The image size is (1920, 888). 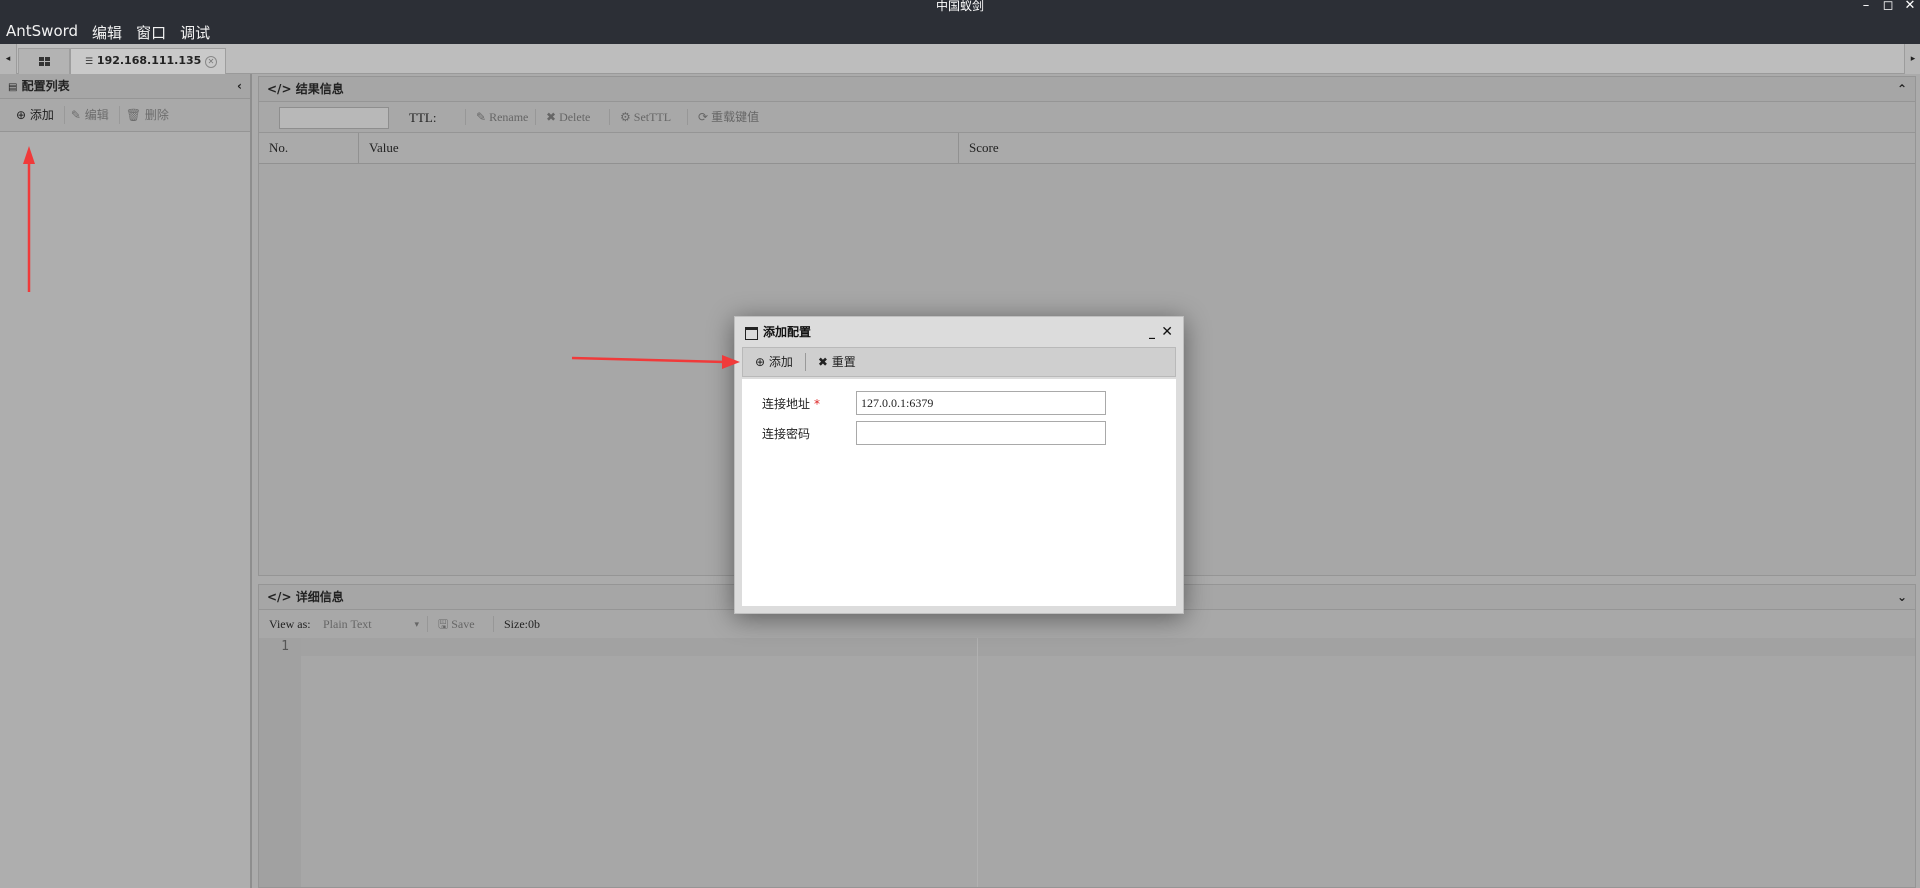 What do you see at coordinates (195, 32) in the screenshot?
I see `menu-debug: 调试` at bounding box center [195, 32].